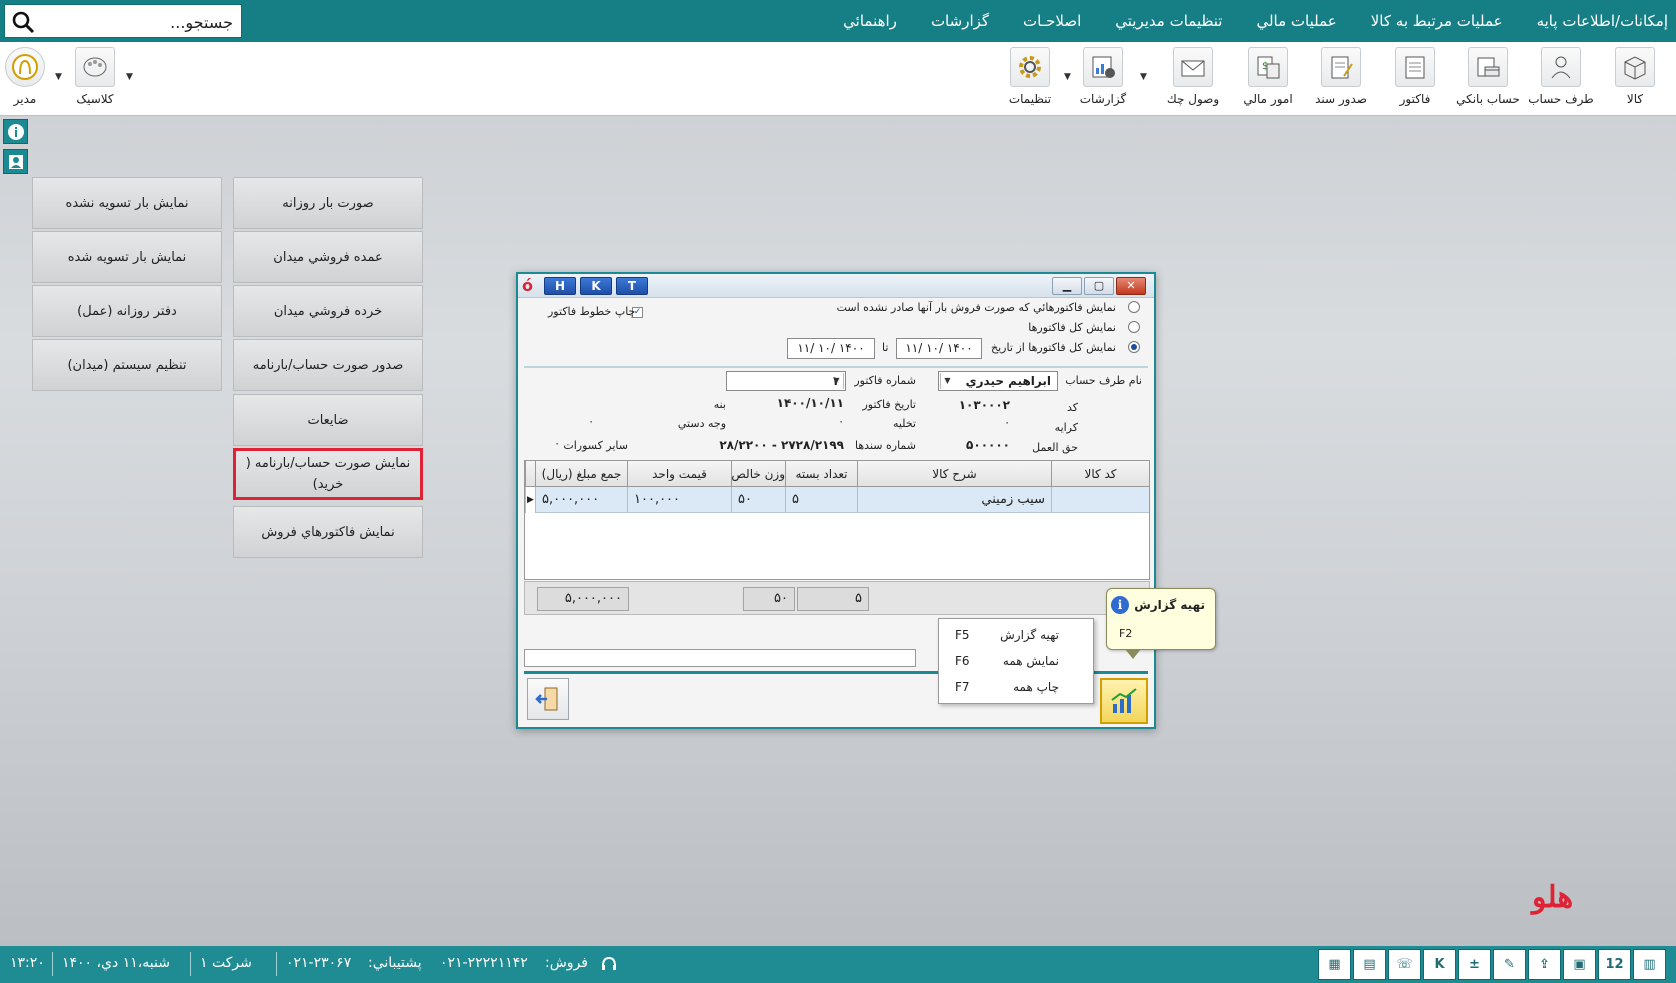 This screenshot has height=983, width=1676. I want to click on account-name-combo: ابراهيم حيدري ▼, so click(998, 381).